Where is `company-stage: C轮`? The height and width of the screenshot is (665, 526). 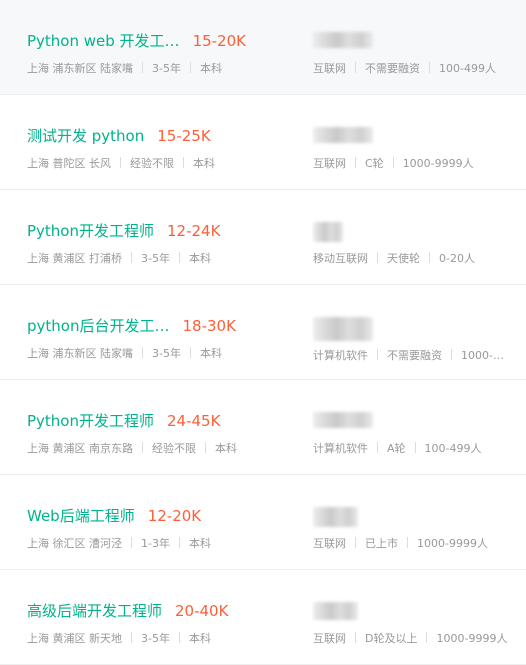
company-stage: C轮 is located at coordinates (374, 163).